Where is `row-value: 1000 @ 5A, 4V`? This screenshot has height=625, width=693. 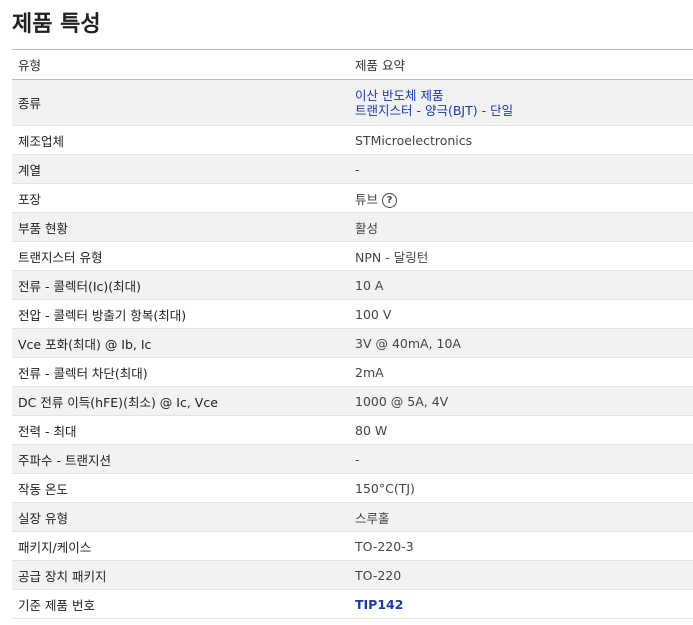
row-value: 1000 @ 5A, 4V is located at coordinates (521, 401).